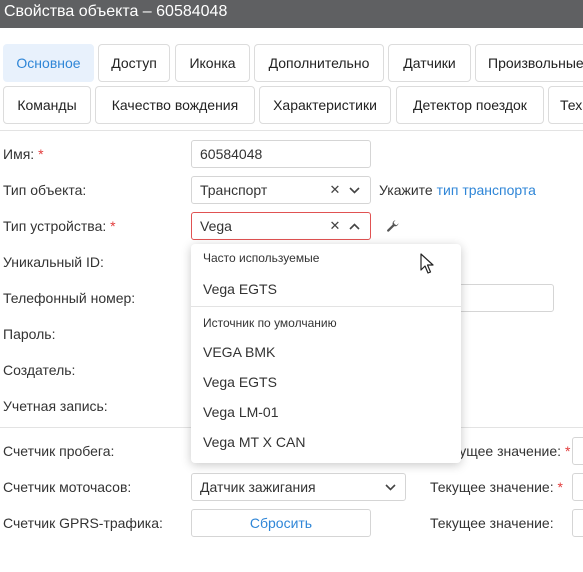 This screenshot has height=572, width=583. Describe the element at coordinates (492, 523) in the screenshot. I see `gprs-current-label: Текущее значение:` at that location.